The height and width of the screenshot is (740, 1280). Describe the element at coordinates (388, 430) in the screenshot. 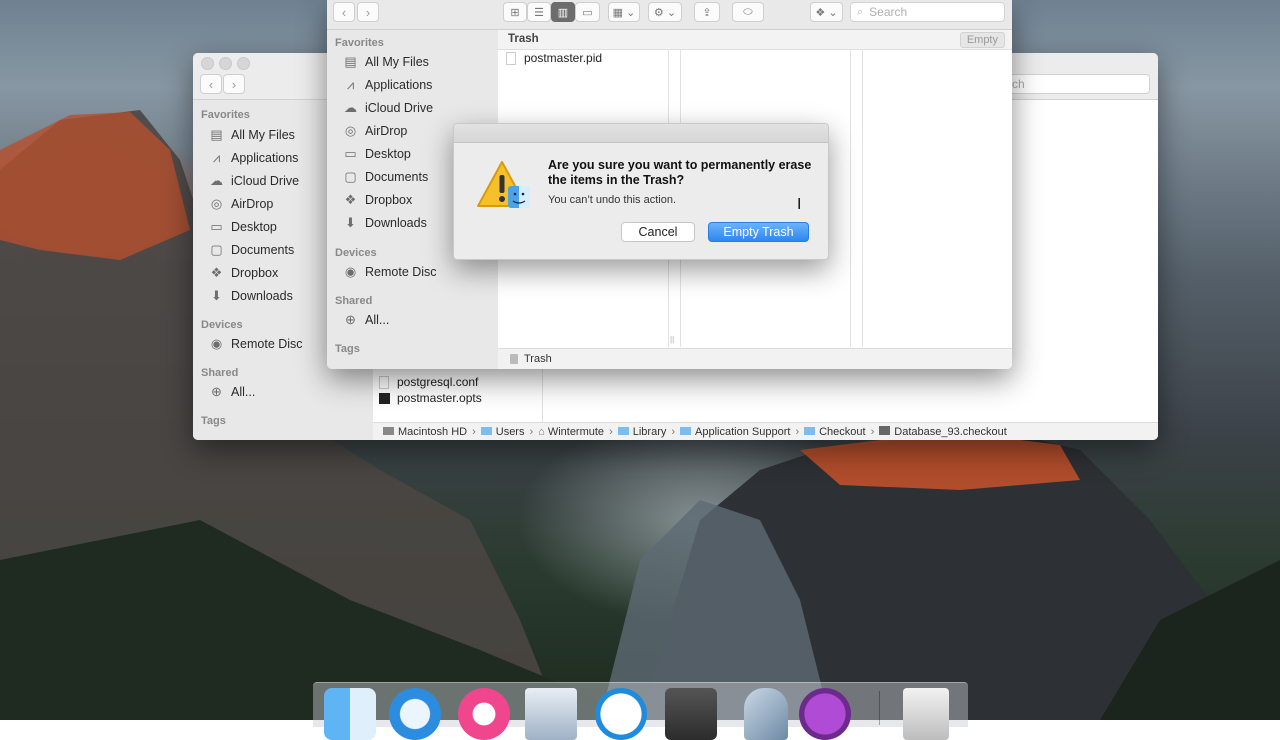

I see `hard-drive-icon` at that location.